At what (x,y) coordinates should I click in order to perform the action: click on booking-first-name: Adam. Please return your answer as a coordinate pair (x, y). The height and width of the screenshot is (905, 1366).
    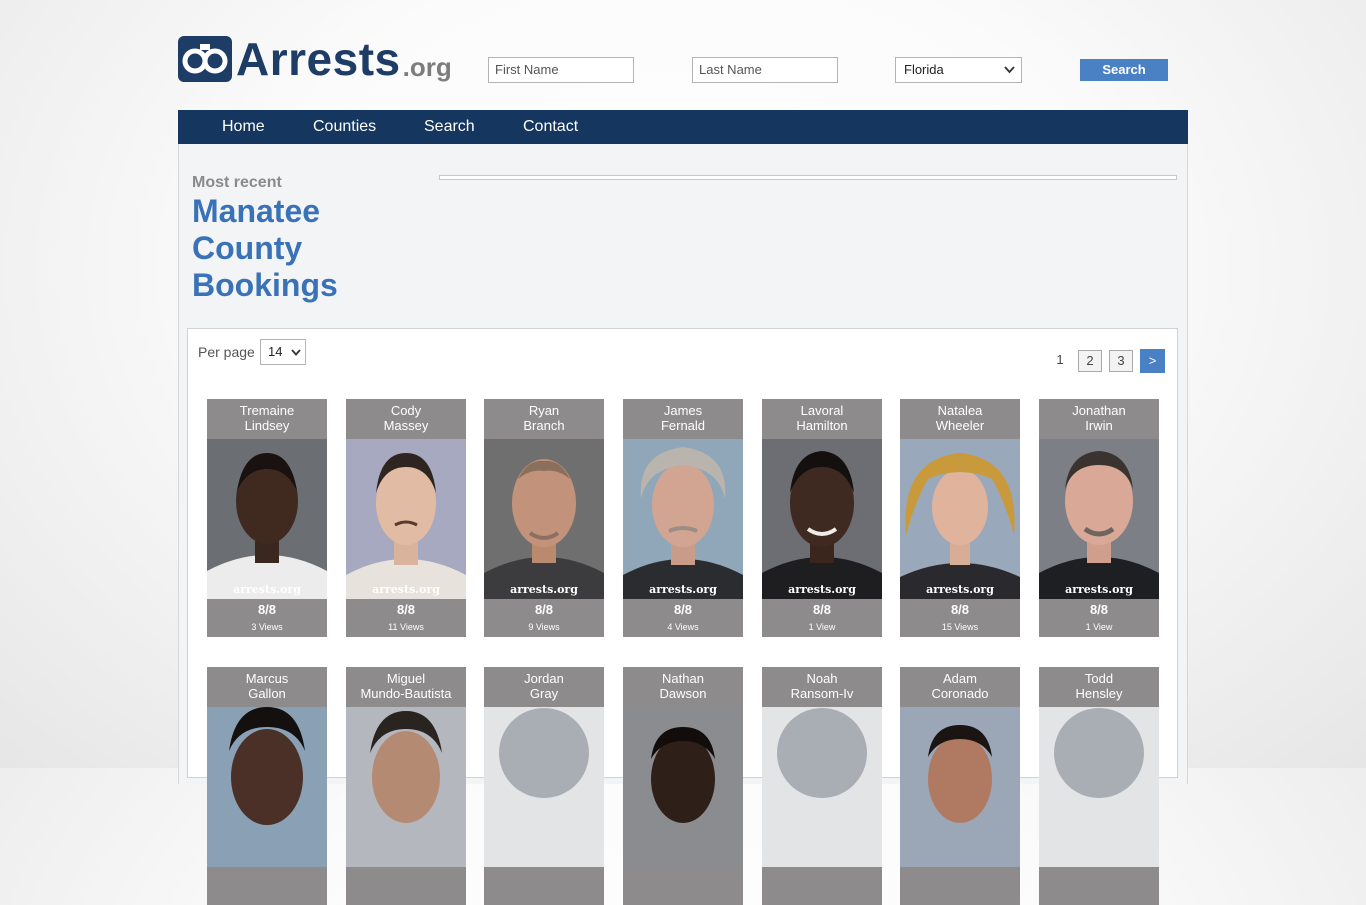
    Looking at the image, I should click on (960, 678).